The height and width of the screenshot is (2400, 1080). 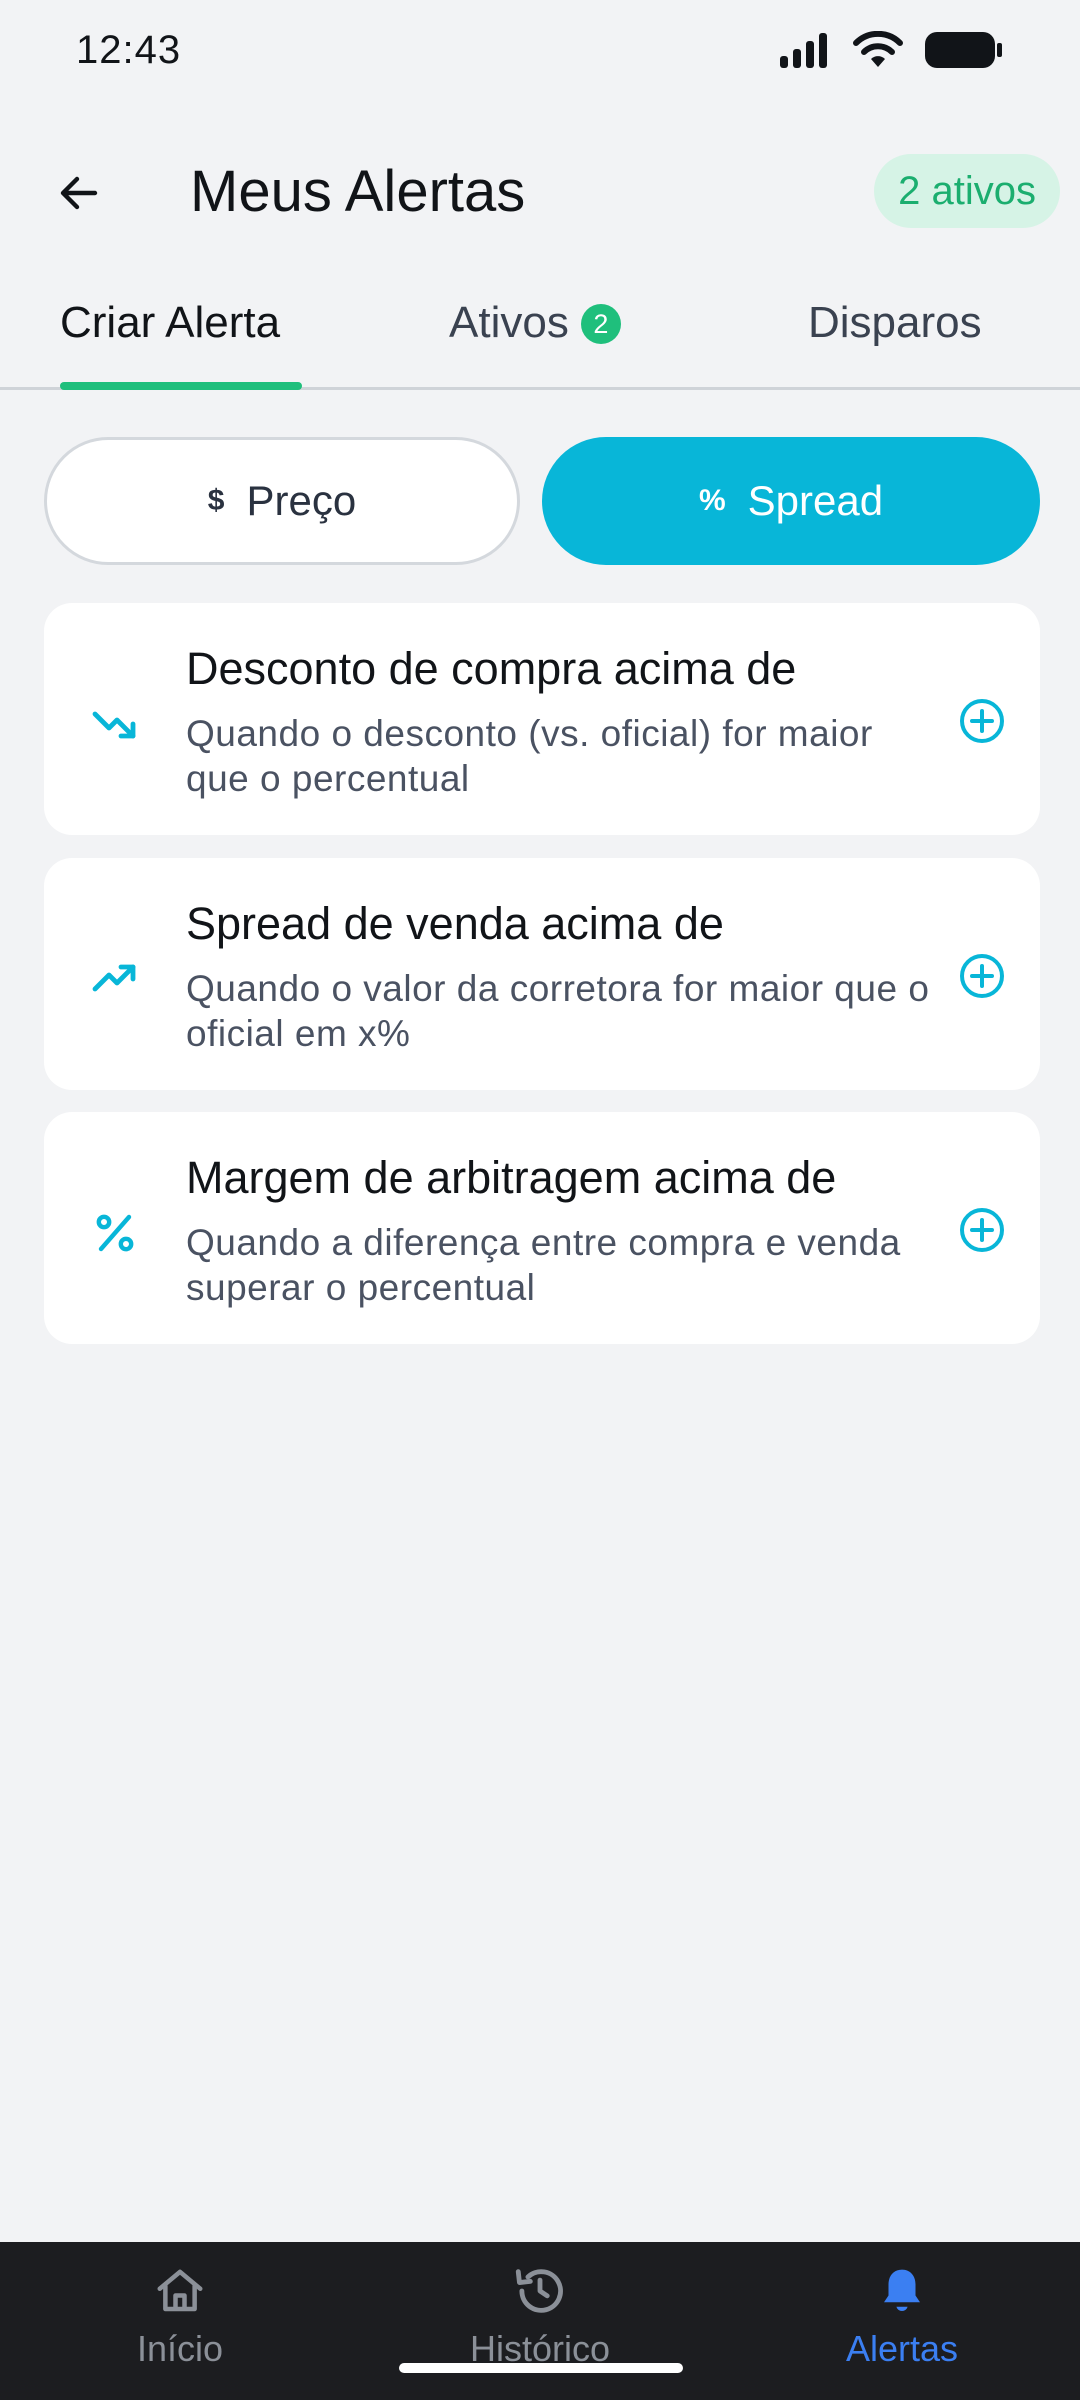 What do you see at coordinates (878, 49) in the screenshot?
I see `wifi-icon` at bounding box center [878, 49].